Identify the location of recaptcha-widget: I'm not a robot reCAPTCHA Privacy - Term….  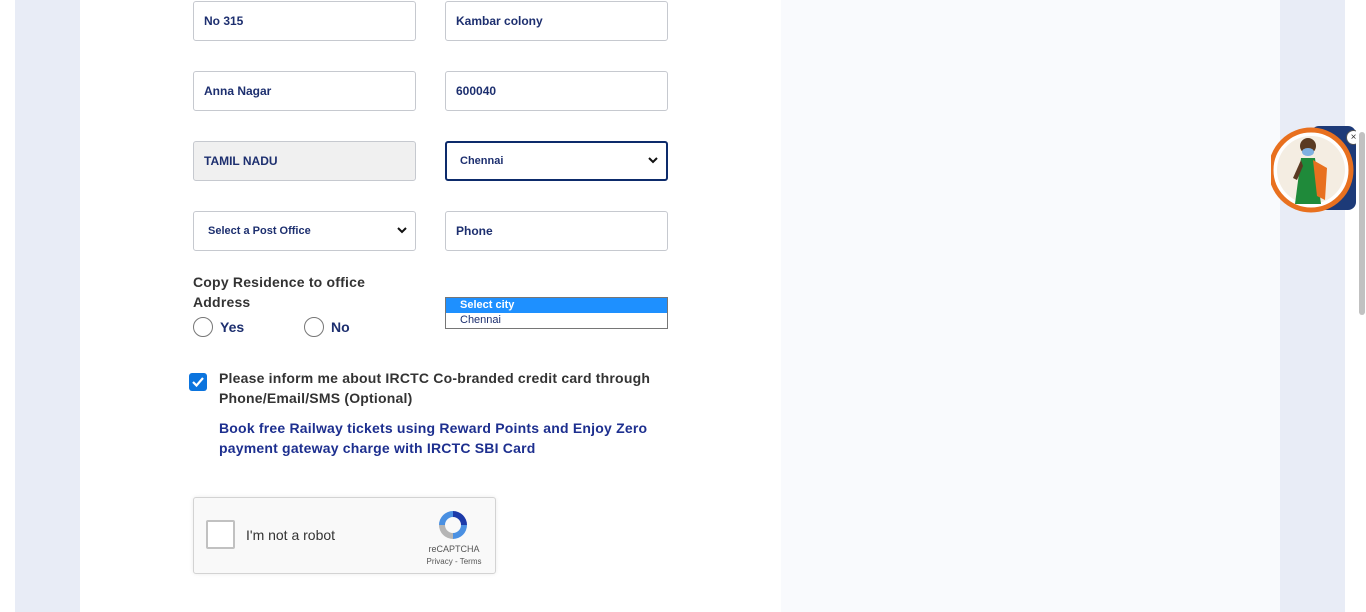
(344, 535).